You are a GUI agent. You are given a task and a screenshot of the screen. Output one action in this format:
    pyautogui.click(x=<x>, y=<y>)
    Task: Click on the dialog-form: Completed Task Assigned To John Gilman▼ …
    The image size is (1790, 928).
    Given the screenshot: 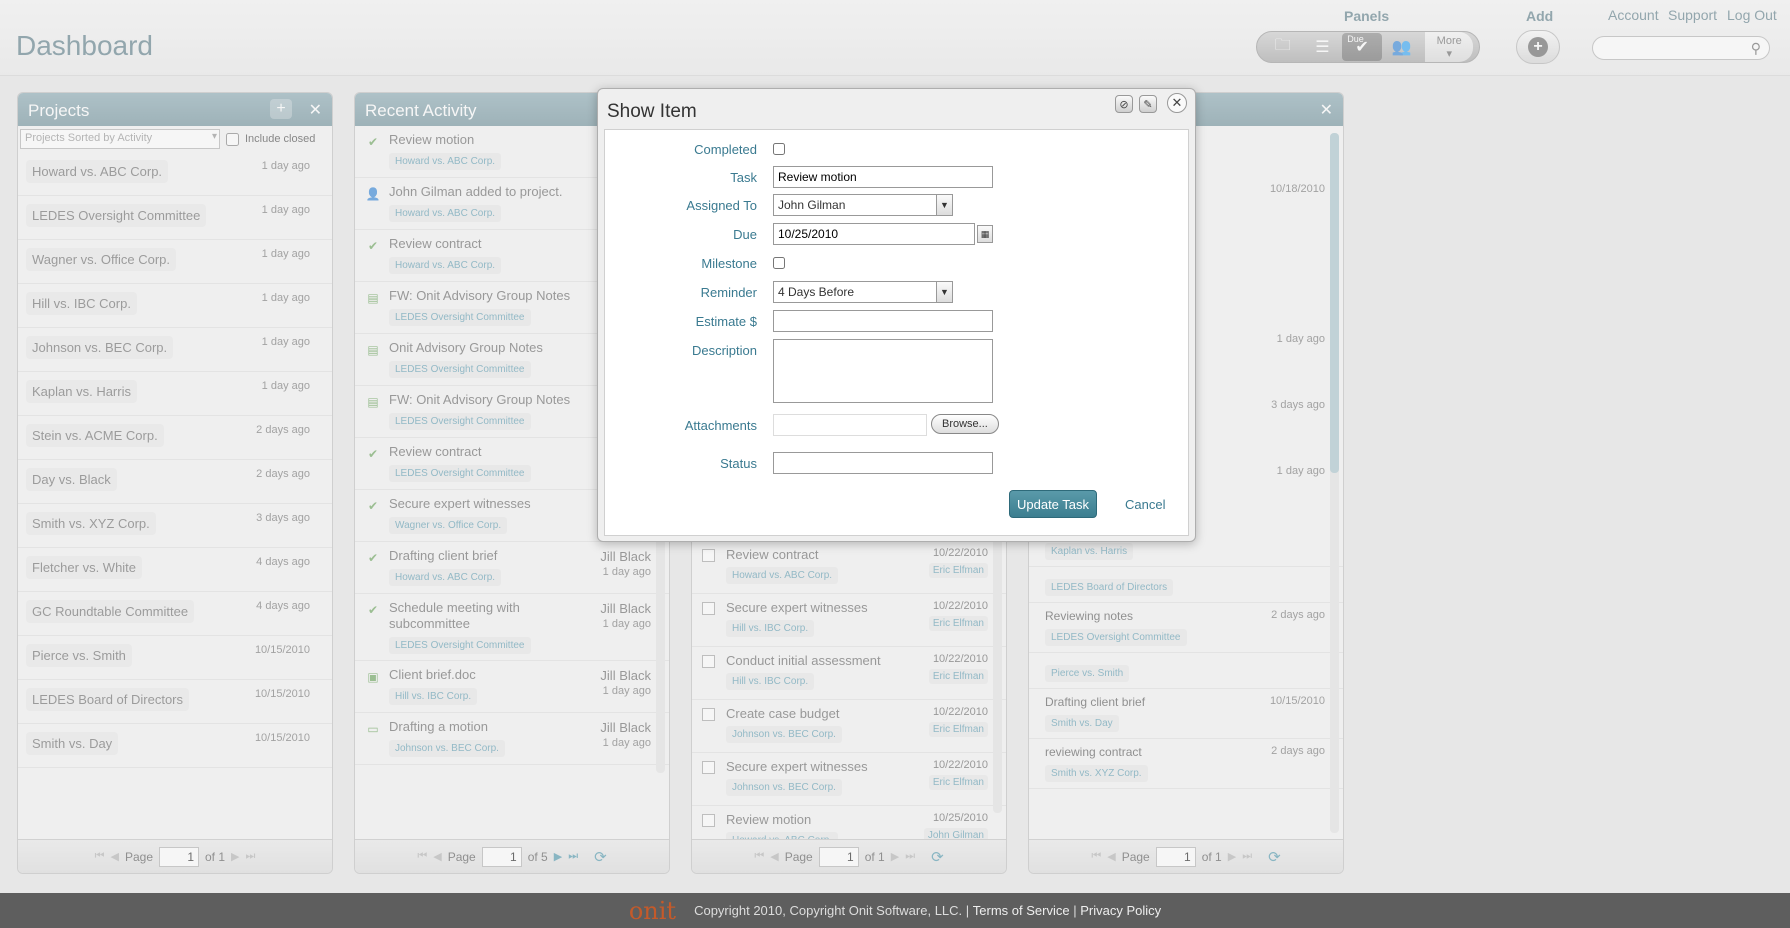 What is the action you would take?
    pyautogui.click(x=896, y=332)
    